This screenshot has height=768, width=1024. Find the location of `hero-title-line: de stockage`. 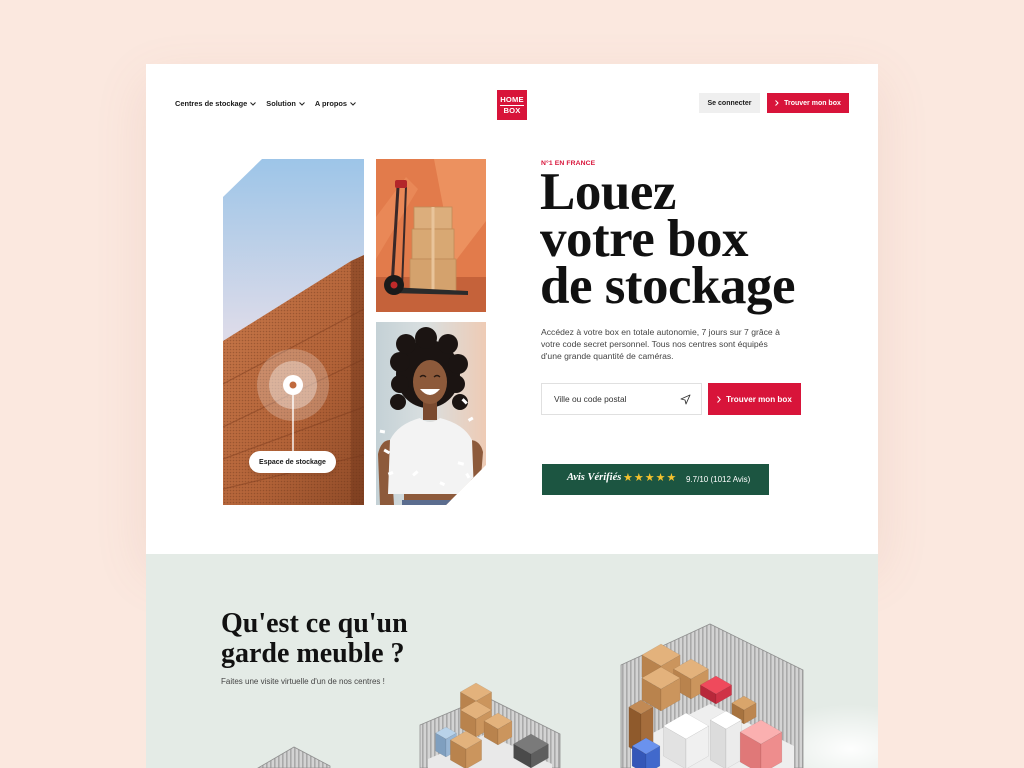

hero-title-line: de stockage is located at coordinates (668, 286).